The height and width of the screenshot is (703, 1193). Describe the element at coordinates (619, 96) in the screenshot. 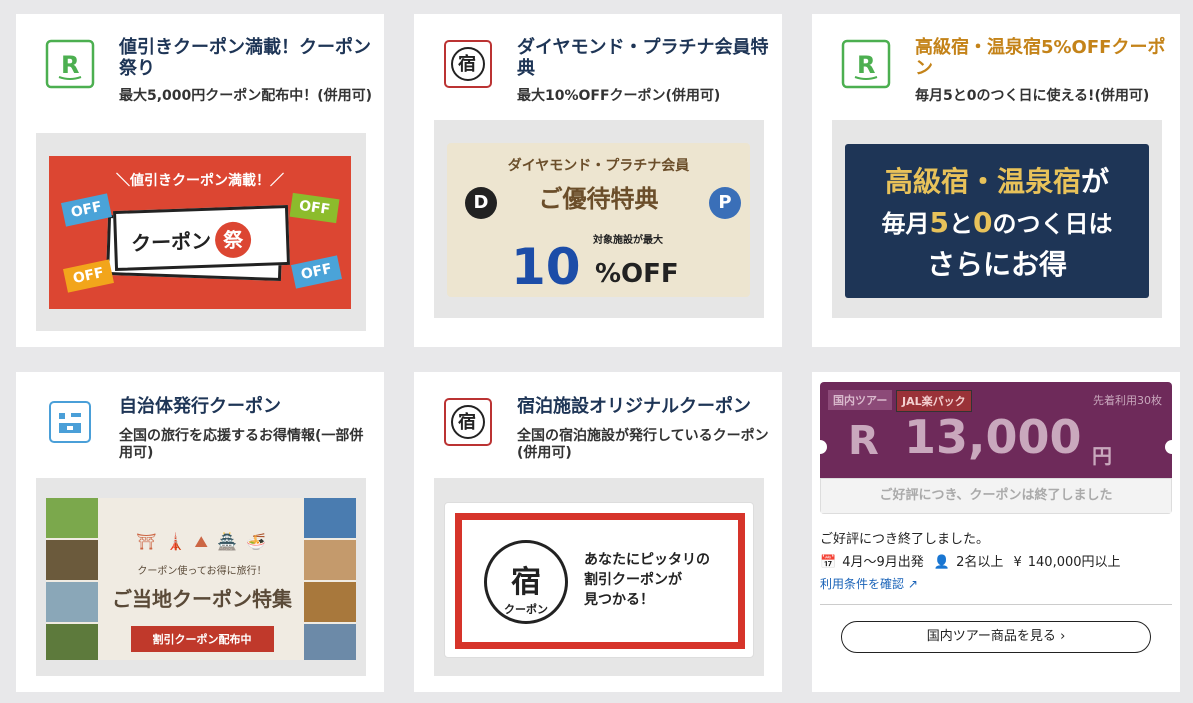

I see `card-subtitle: 最大10%OFFクーポン(併用可)` at that location.